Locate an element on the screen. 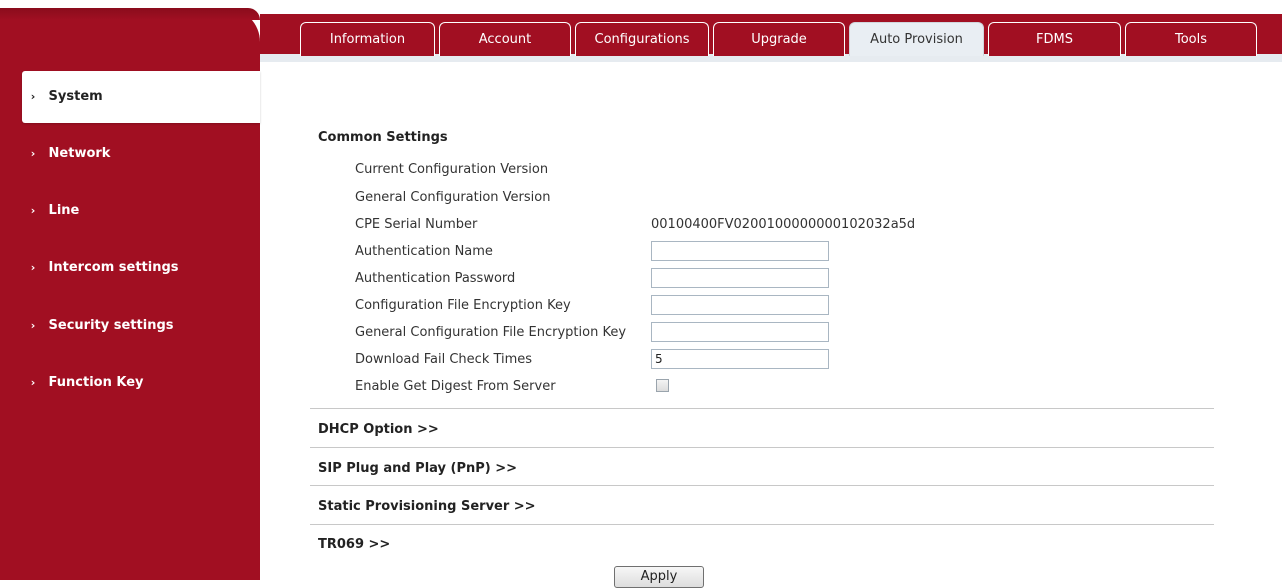 The height and width of the screenshot is (588, 1282). sidebar-item-label: System is located at coordinates (75, 96).